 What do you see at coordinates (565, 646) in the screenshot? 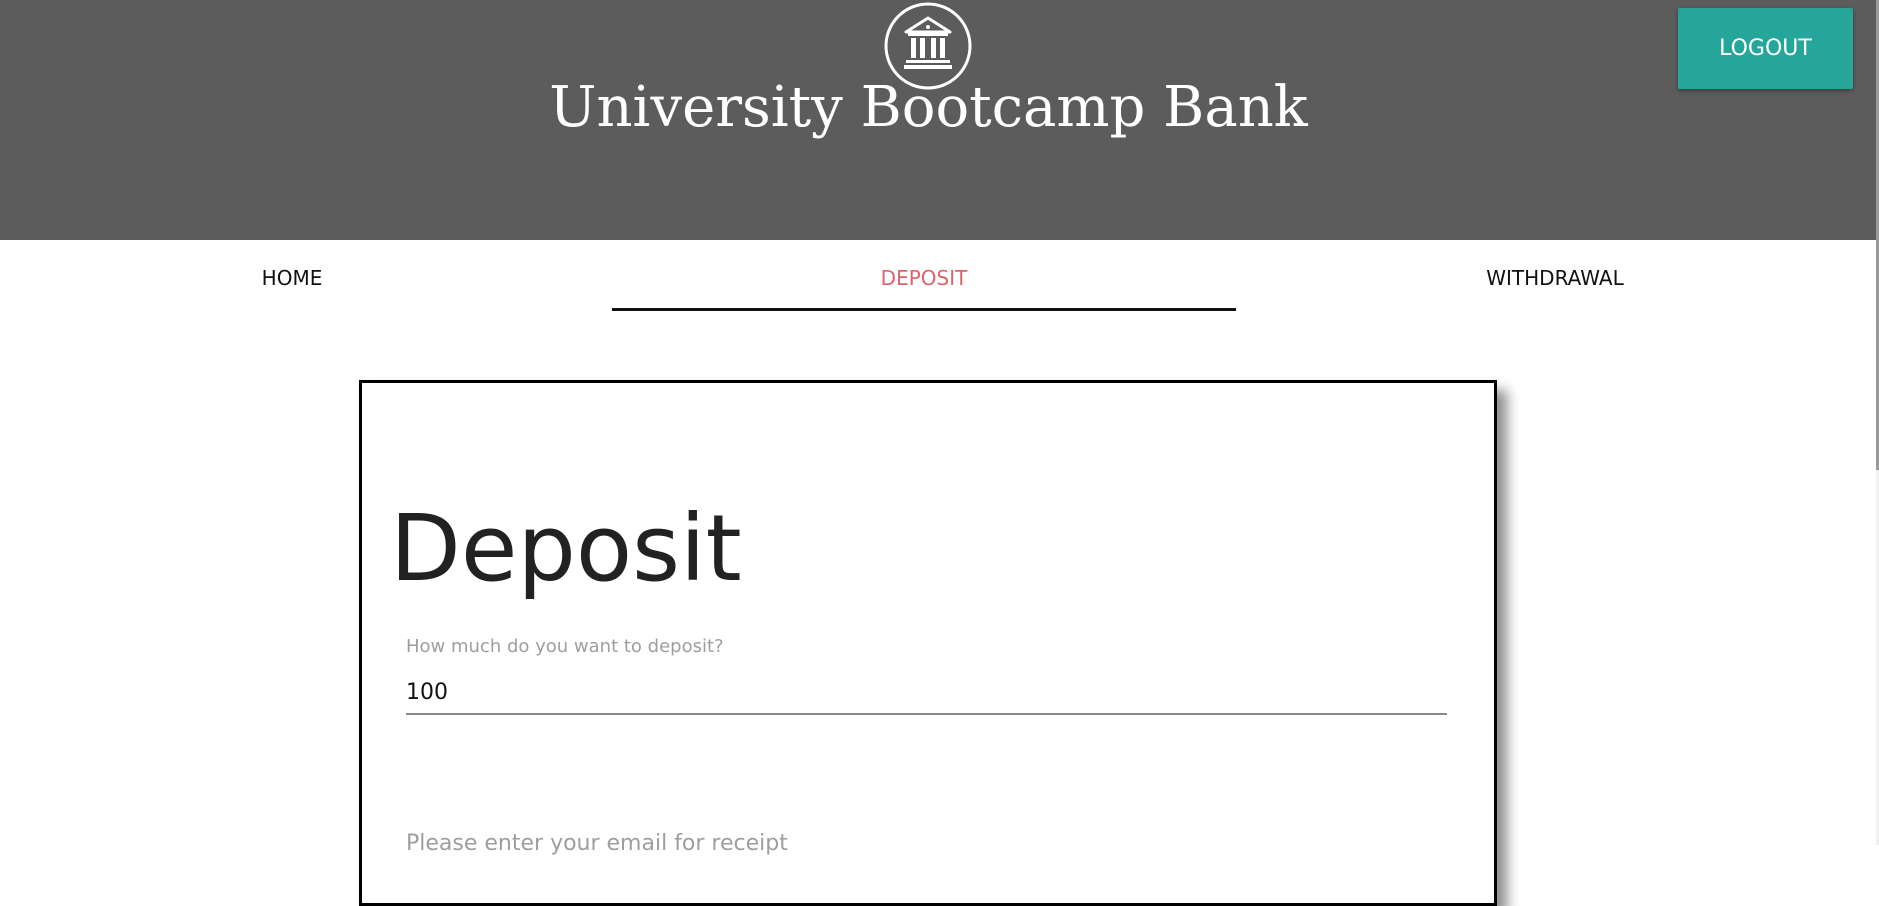
I see `amount-label: How much do you want to deposit?` at bounding box center [565, 646].